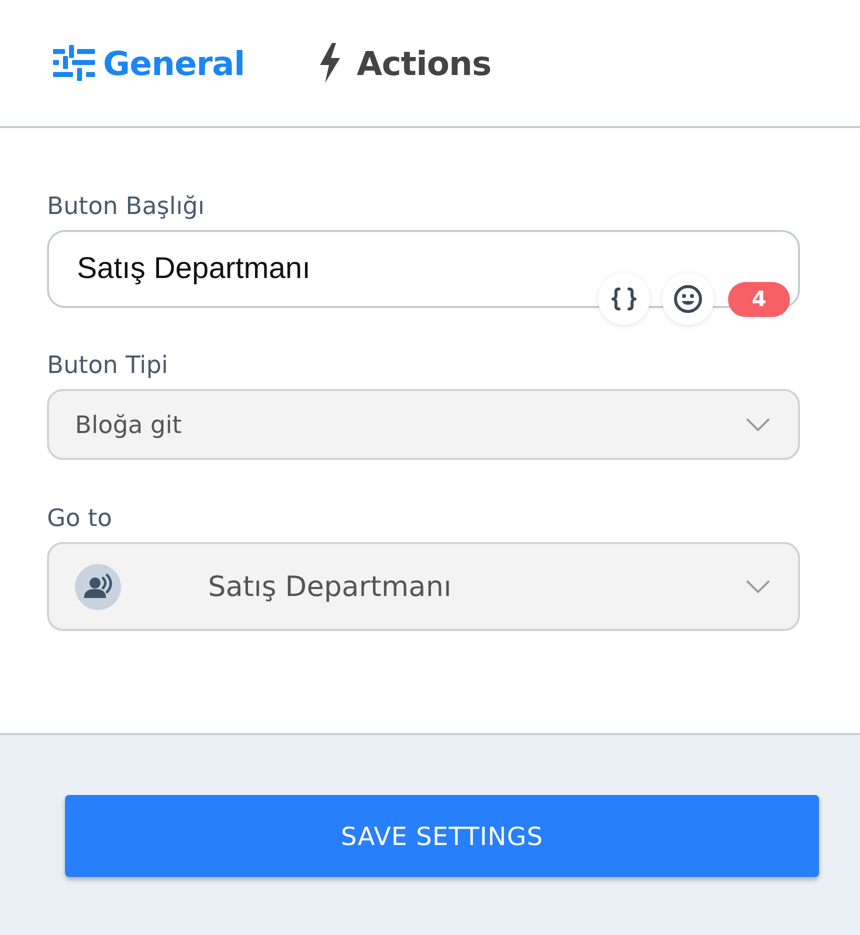 The width and height of the screenshot is (860, 935). I want to click on dropdown-select: Bloğa git, so click(423, 424).